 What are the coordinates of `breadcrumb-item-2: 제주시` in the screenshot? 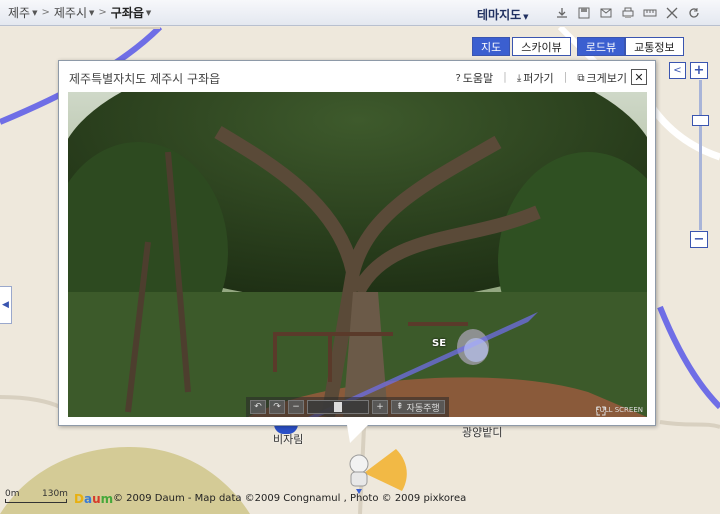 It's located at (70, 12).